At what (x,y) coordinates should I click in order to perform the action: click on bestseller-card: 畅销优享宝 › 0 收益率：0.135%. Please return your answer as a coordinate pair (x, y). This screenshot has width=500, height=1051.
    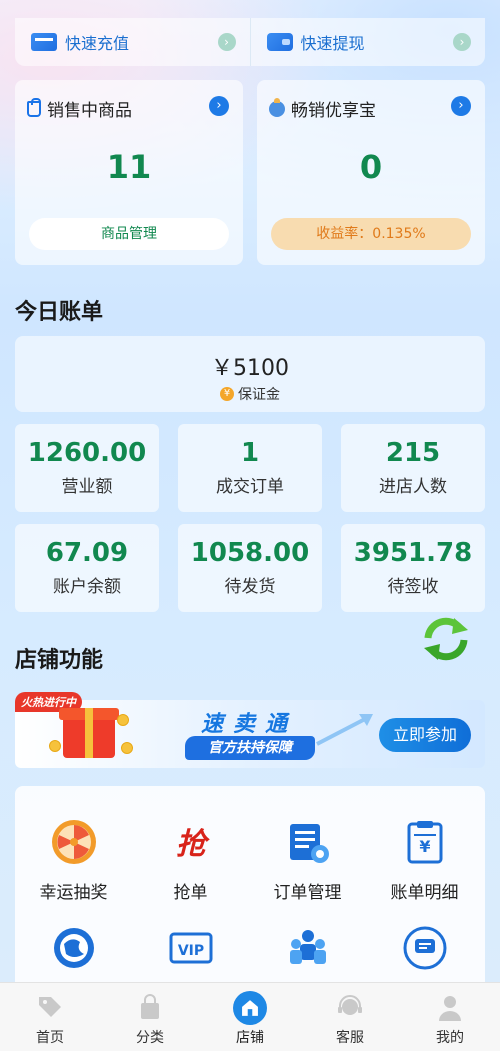
    Looking at the image, I should click on (371, 172).